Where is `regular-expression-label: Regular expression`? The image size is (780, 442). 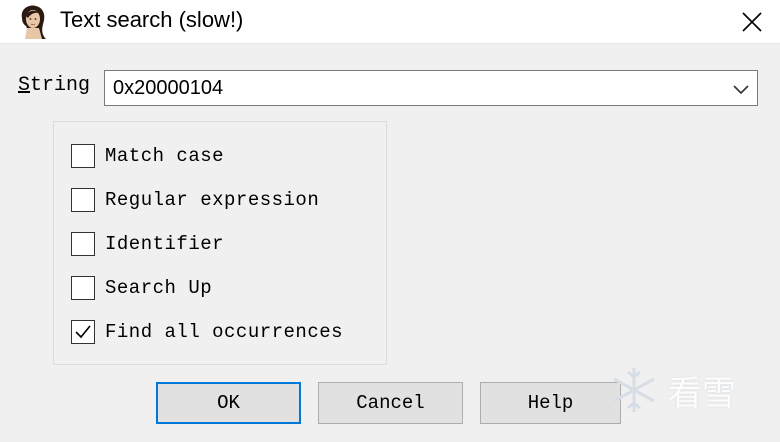
regular-expression-label: Regular expression is located at coordinates (212, 200).